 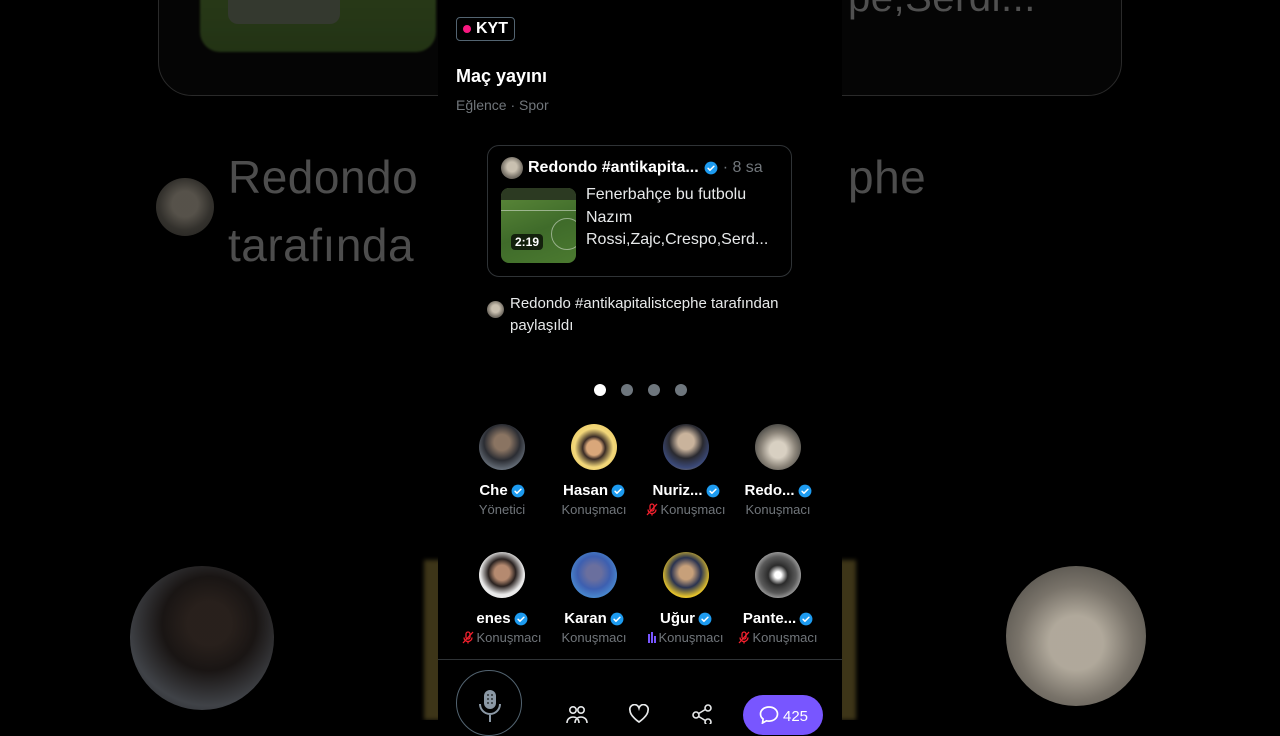 I want to click on live-badge-label: KYT, so click(x=492, y=28).